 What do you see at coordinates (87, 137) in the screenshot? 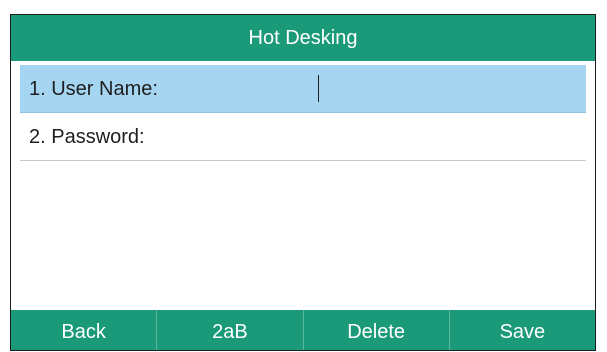
I see `password-label: 2. Password:` at bounding box center [87, 137].